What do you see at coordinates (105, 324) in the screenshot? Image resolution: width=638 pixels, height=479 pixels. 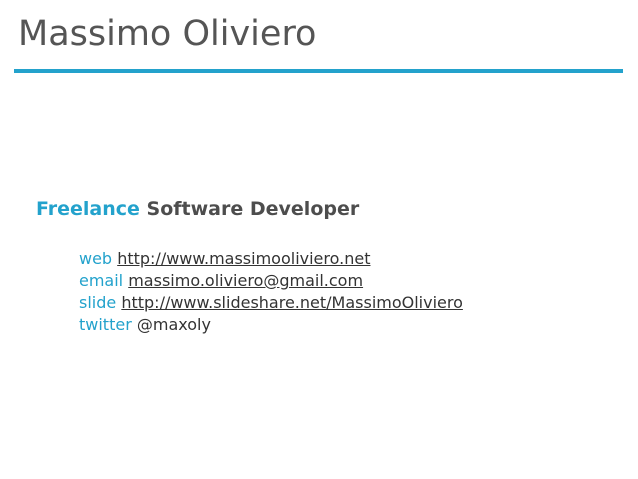 I see `contact-label: twitter` at bounding box center [105, 324].